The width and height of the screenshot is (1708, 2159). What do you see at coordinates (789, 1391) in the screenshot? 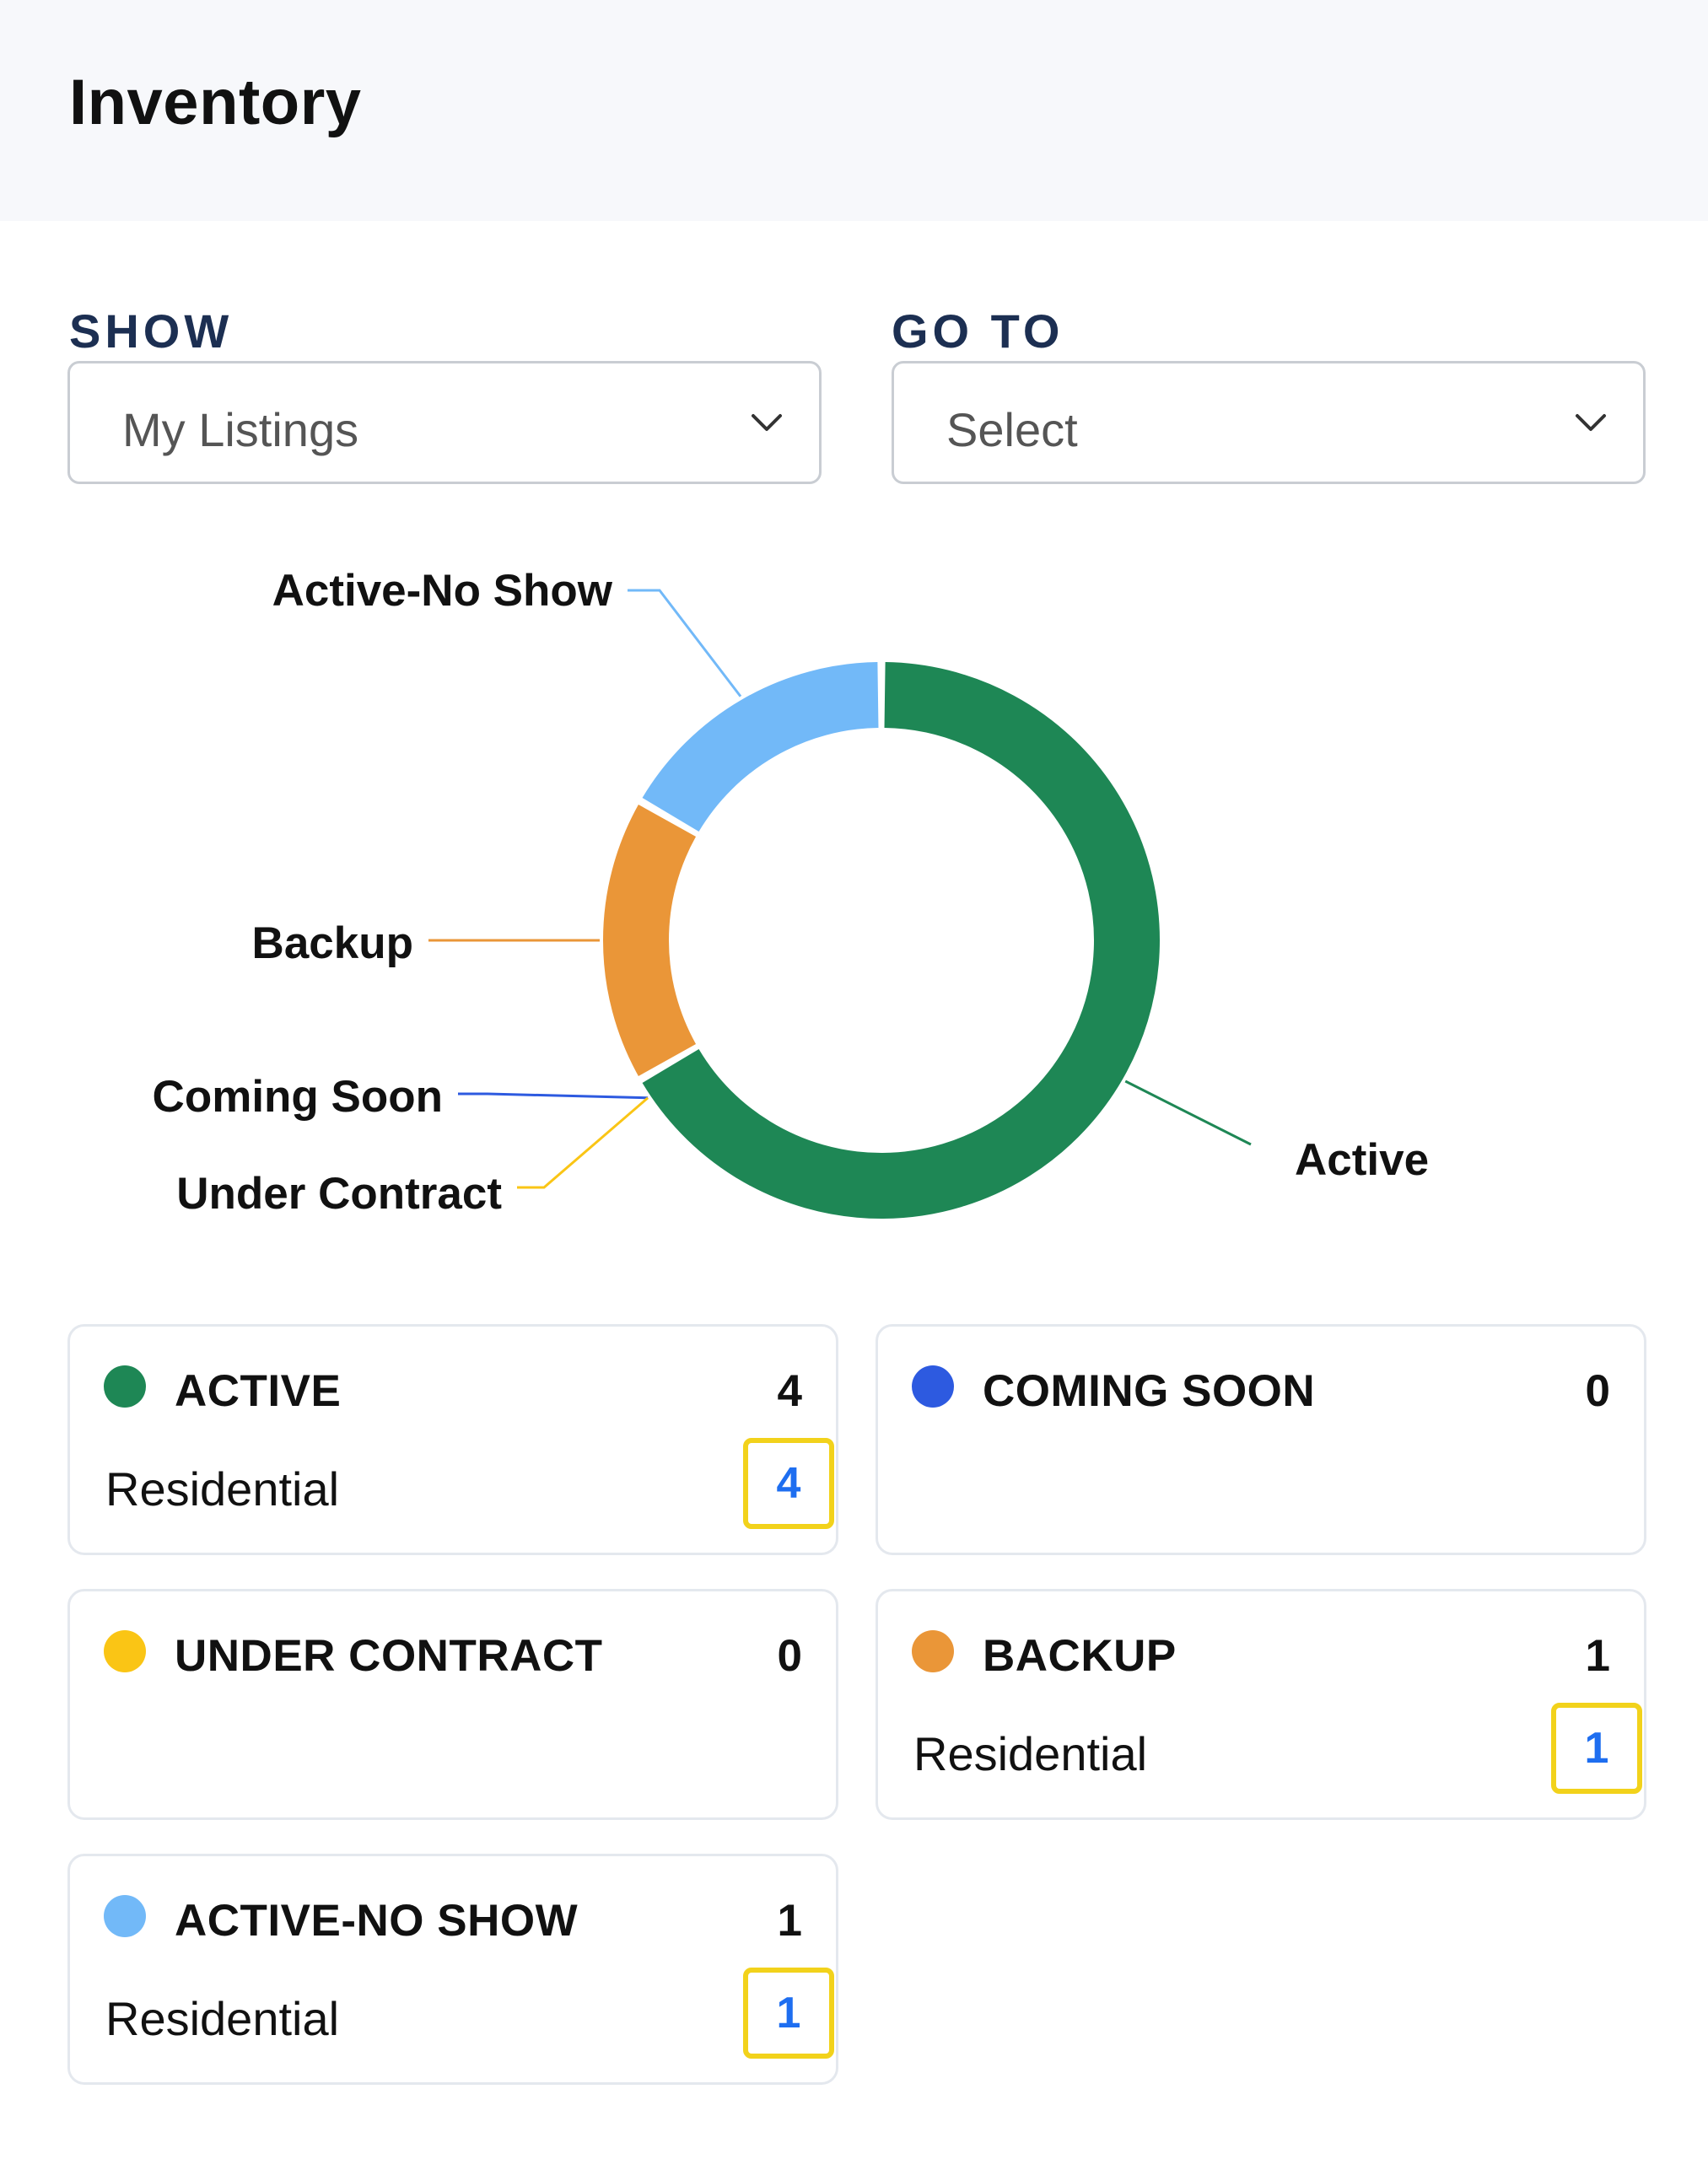
I see `card-total: 4` at bounding box center [789, 1391].